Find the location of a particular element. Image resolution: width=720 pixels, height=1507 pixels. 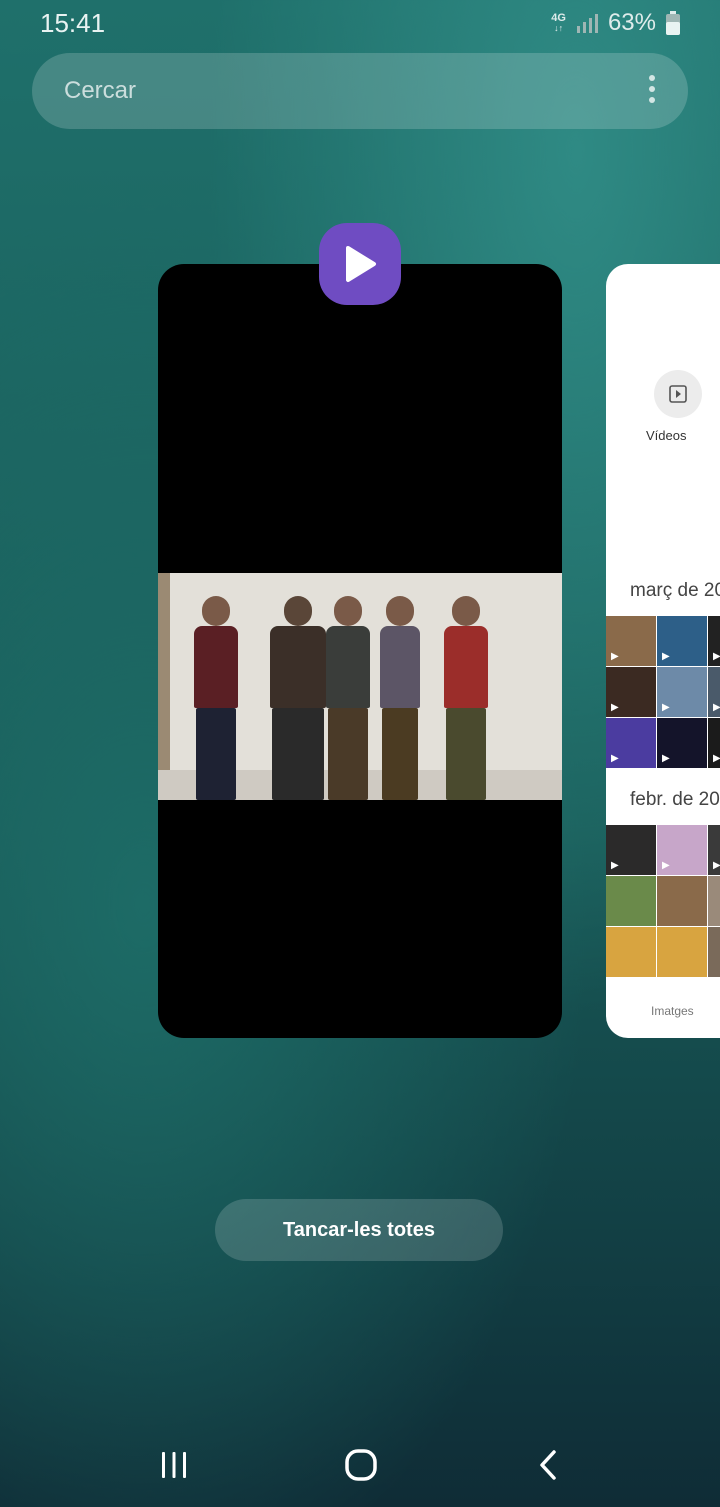

recents-button is located at coordinates (174, 1465).